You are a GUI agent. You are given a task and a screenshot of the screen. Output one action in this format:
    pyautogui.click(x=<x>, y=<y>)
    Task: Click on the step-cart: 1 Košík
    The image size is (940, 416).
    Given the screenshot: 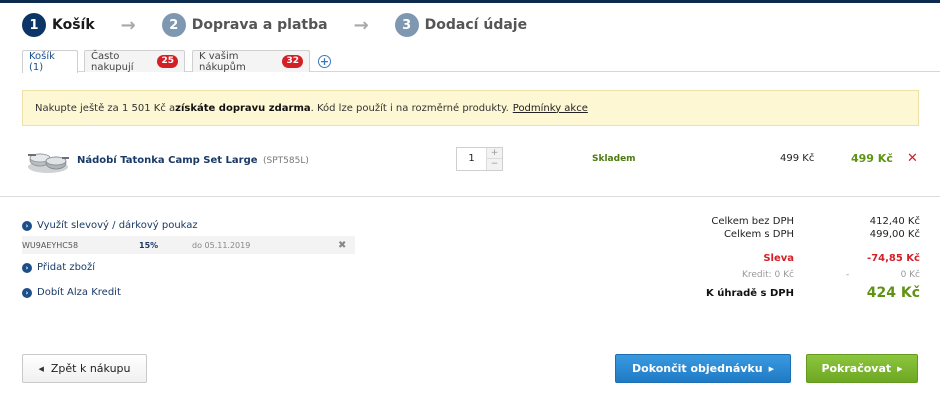 What is the action you would take?
    pyautogui.click(x=58, y=25)
    